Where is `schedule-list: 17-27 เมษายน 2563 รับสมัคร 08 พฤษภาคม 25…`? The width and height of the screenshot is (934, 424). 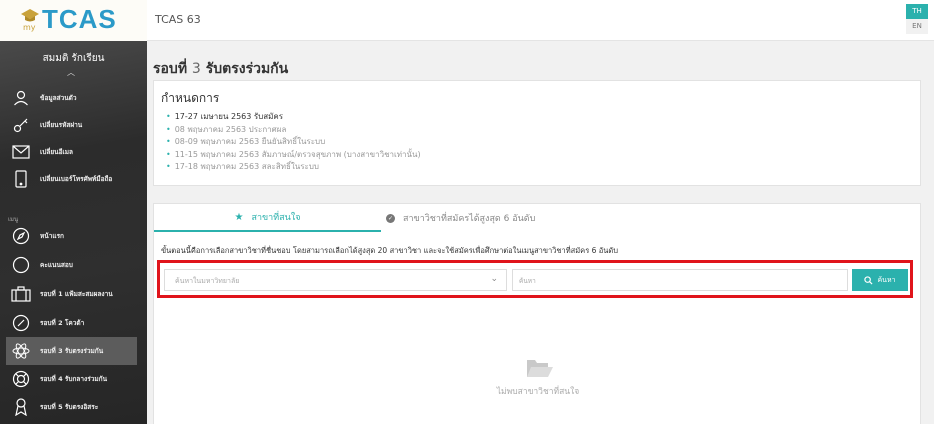
schedule-list: 17-27 เมษายน 2563 รับสมัคร 08 พฤษภาคม 25… is located at coordinates (293, 142).